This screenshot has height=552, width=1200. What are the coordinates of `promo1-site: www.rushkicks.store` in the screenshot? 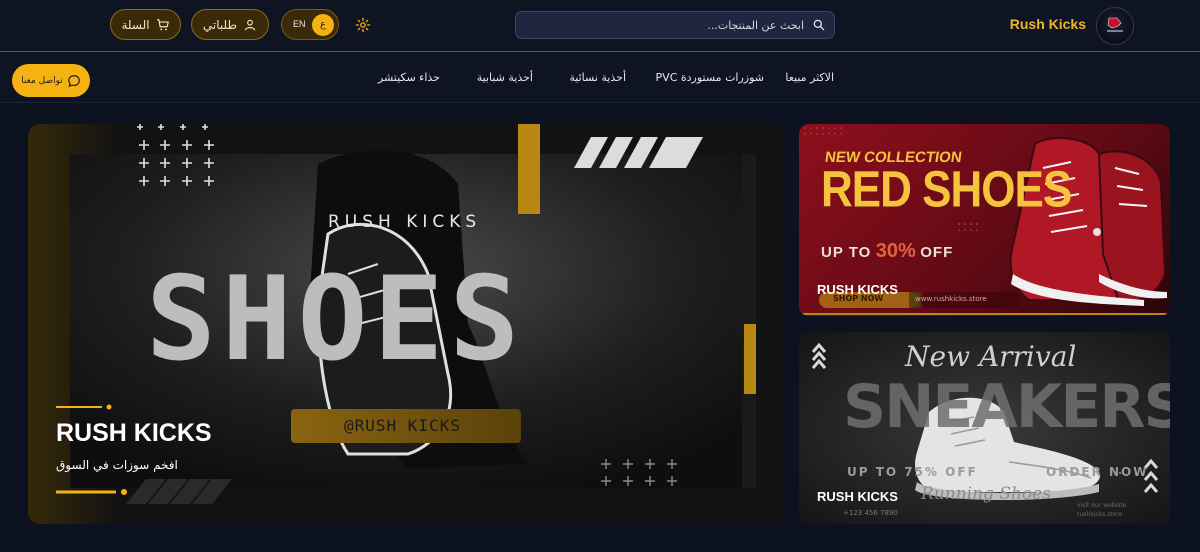 It's located at (951, 299).